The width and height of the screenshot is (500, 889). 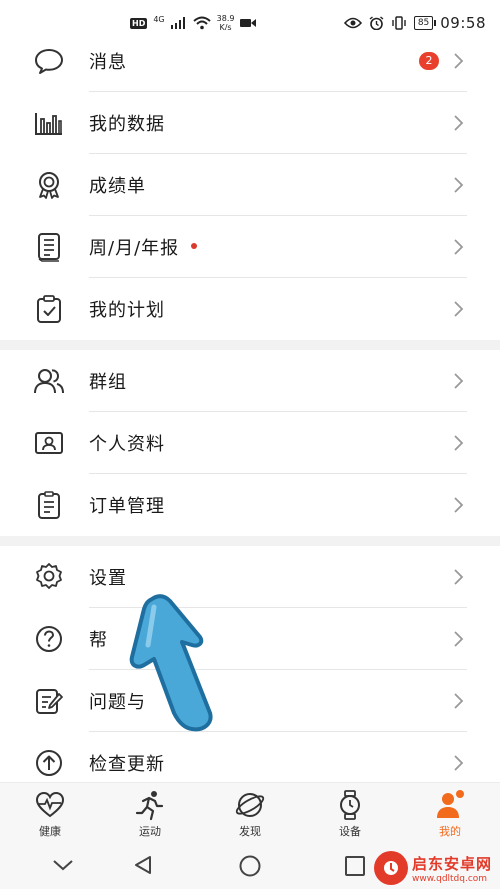 I want to click on person-icon, so click(x=450, y=804).